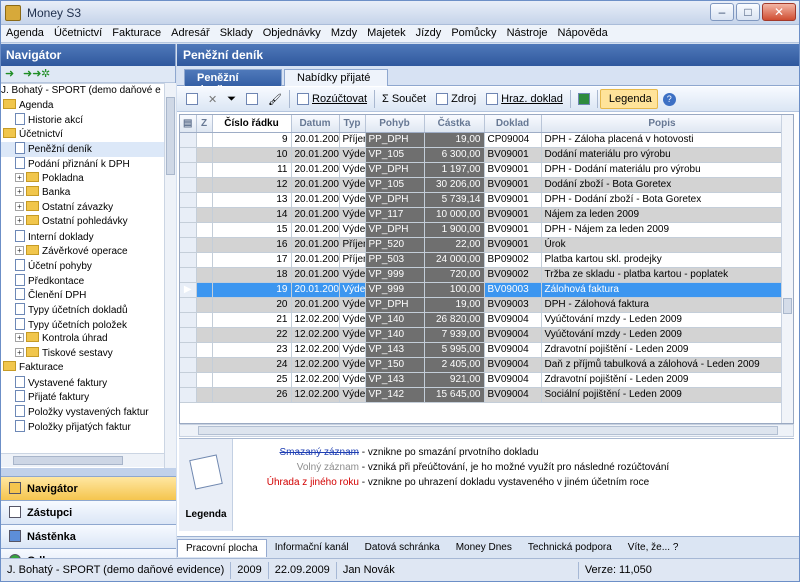 The height and width of the screenshot is (582, 800). I want to click on print-button, so click(252, 99).